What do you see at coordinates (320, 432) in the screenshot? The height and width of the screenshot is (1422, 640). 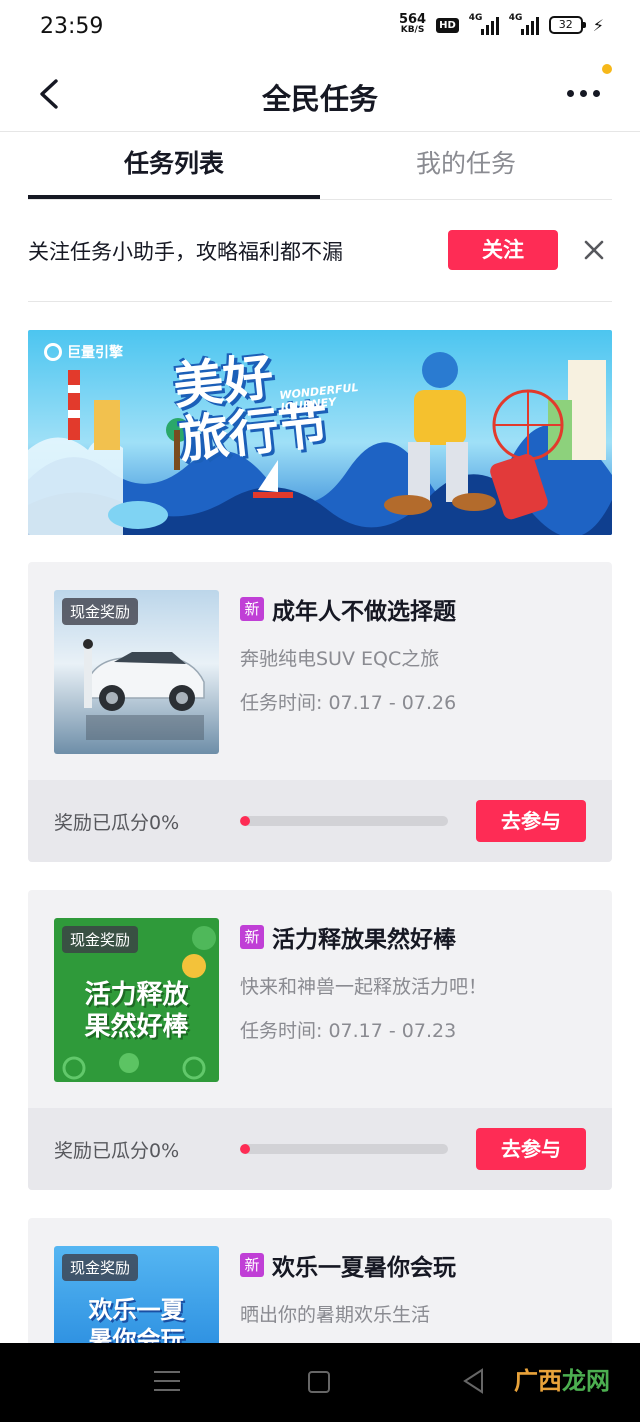 I see `promo-banner: 巨量引擎 美好 旅行节 WONDERFUL JOURNEY` at bounding box center [320, 432].